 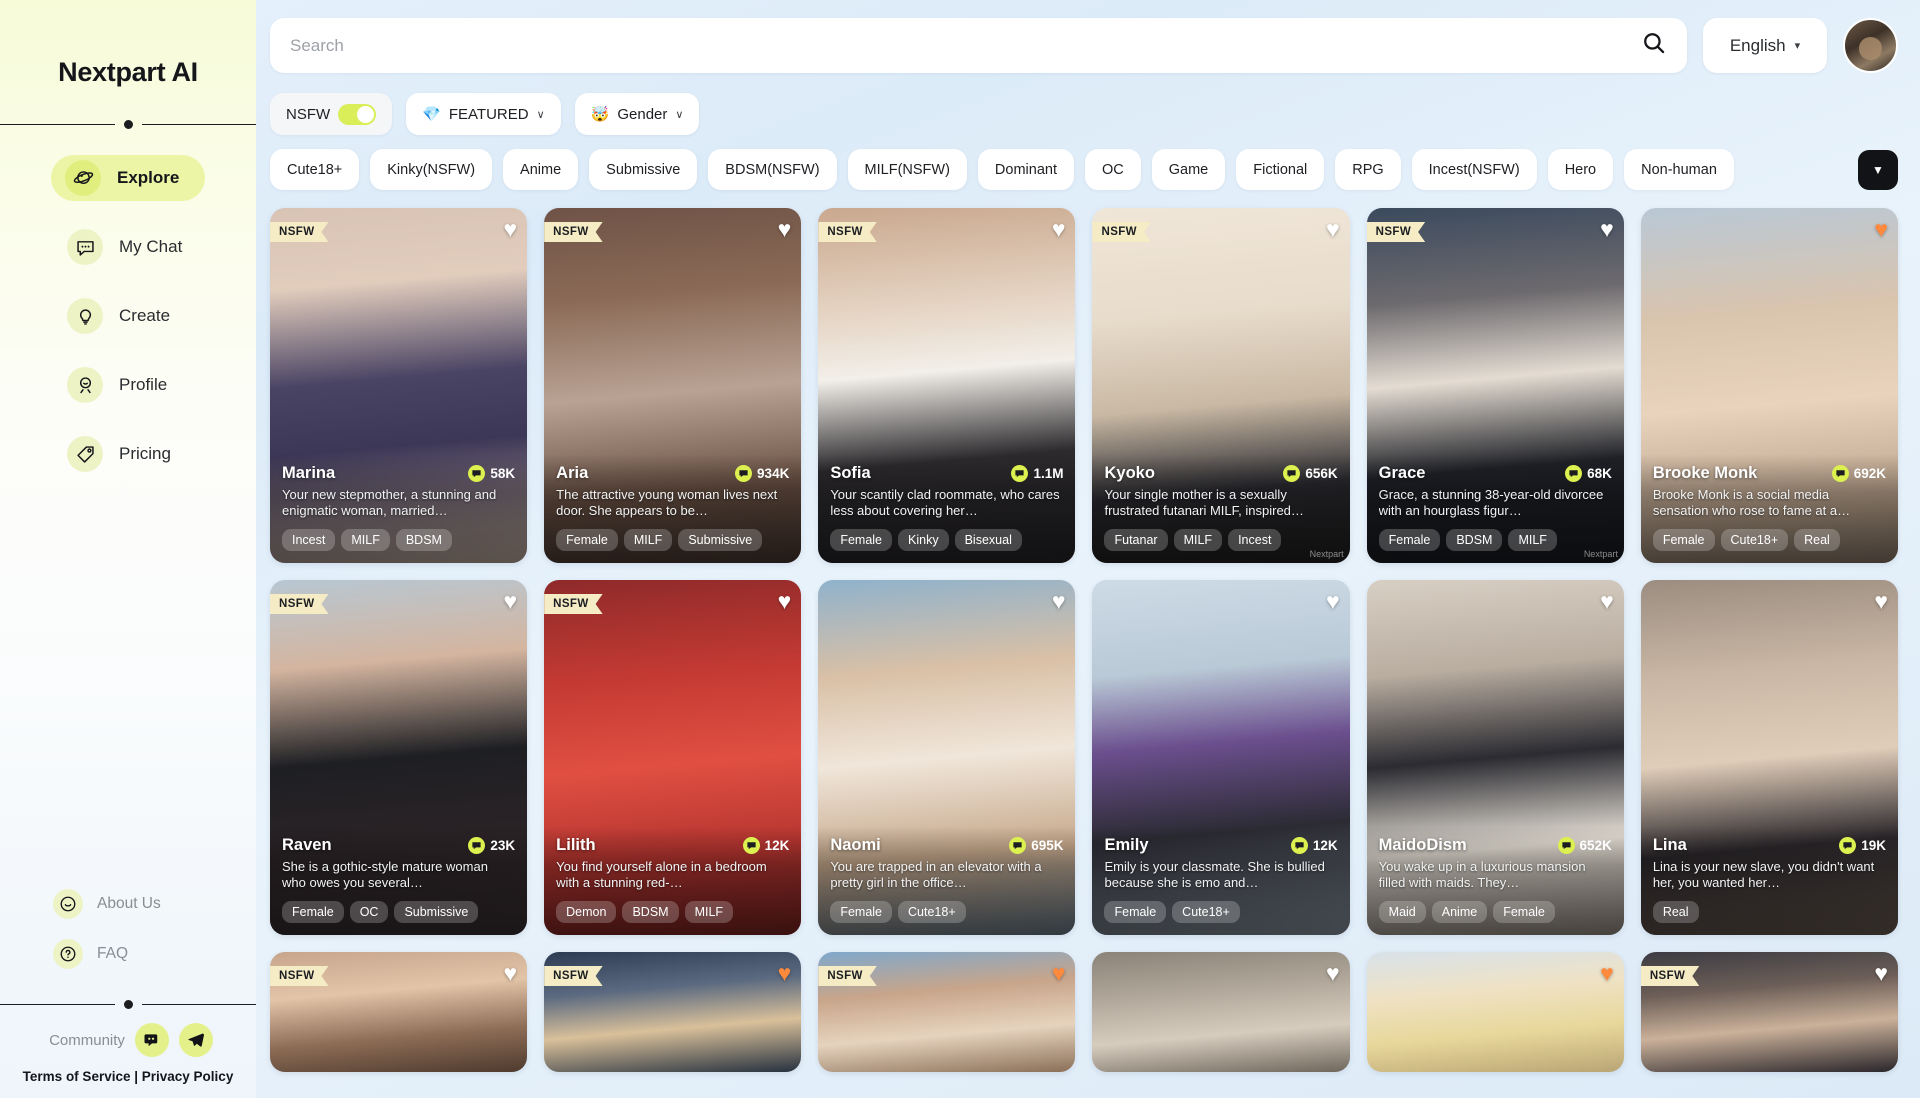 What do you see at coordinates (637, 114) in the screenshot?
I see `gender-filter: 🤯 Gender ∨` at bounding box center [637, 114].